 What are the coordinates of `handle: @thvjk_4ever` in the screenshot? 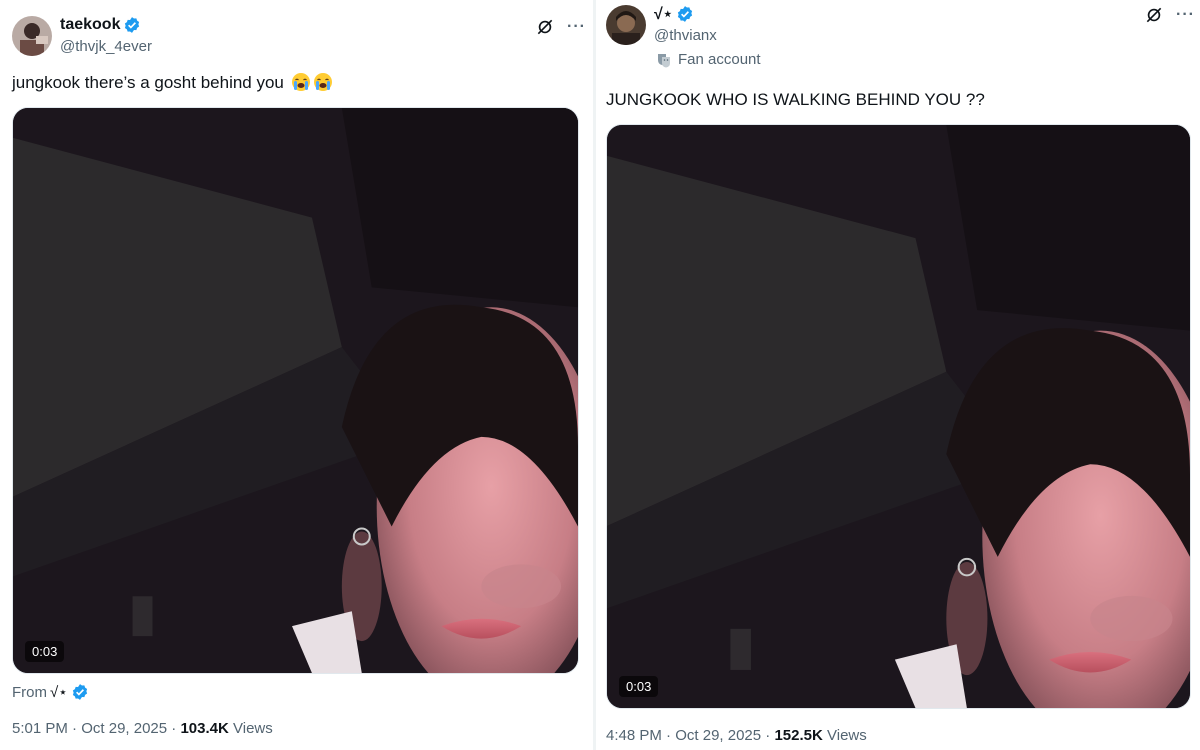 It's located at (106, 46).